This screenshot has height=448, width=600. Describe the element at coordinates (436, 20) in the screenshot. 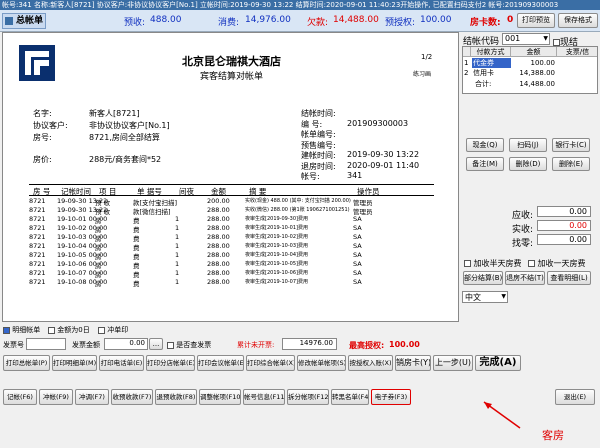

I see `auth-value: 100.00` at that location.